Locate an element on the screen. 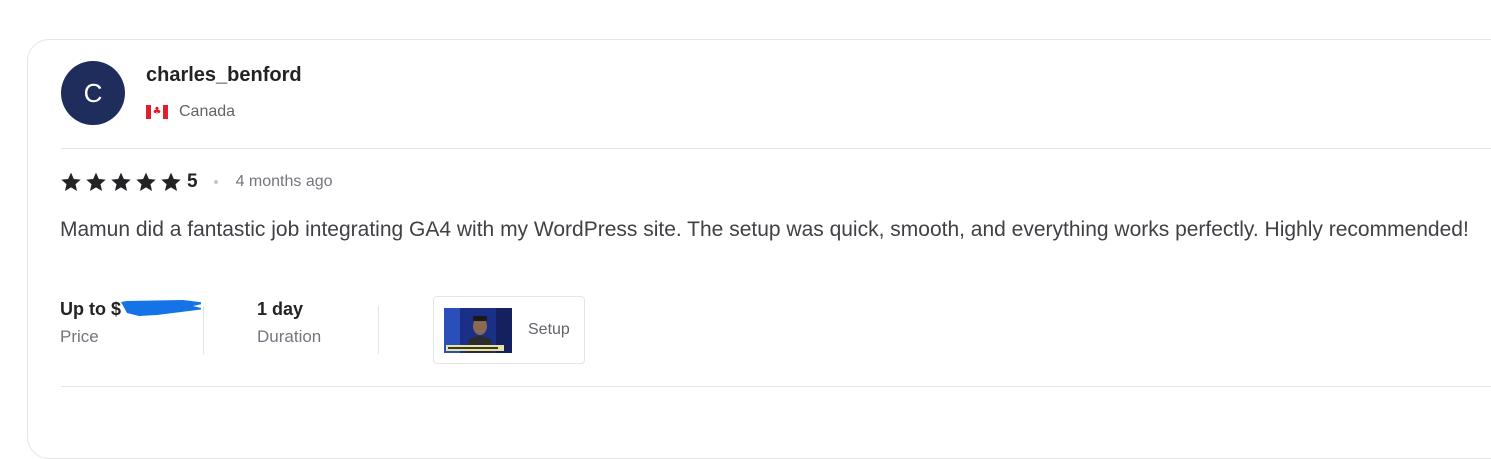  rating-value: 5 is located at coordinates (192, 181).